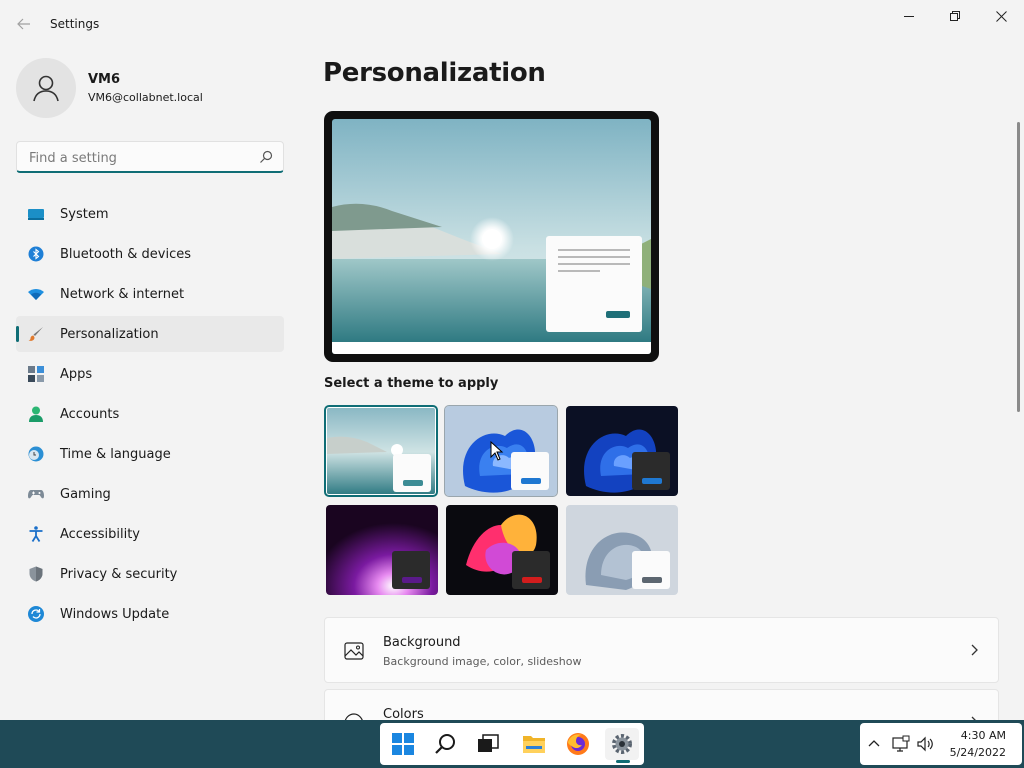 The height and width of the screenshot is (768, 1024). Describe the element at coordinates (150, 534) in the screenshot. I see `sidebar-item-accessibility: Accessibility` at that location.